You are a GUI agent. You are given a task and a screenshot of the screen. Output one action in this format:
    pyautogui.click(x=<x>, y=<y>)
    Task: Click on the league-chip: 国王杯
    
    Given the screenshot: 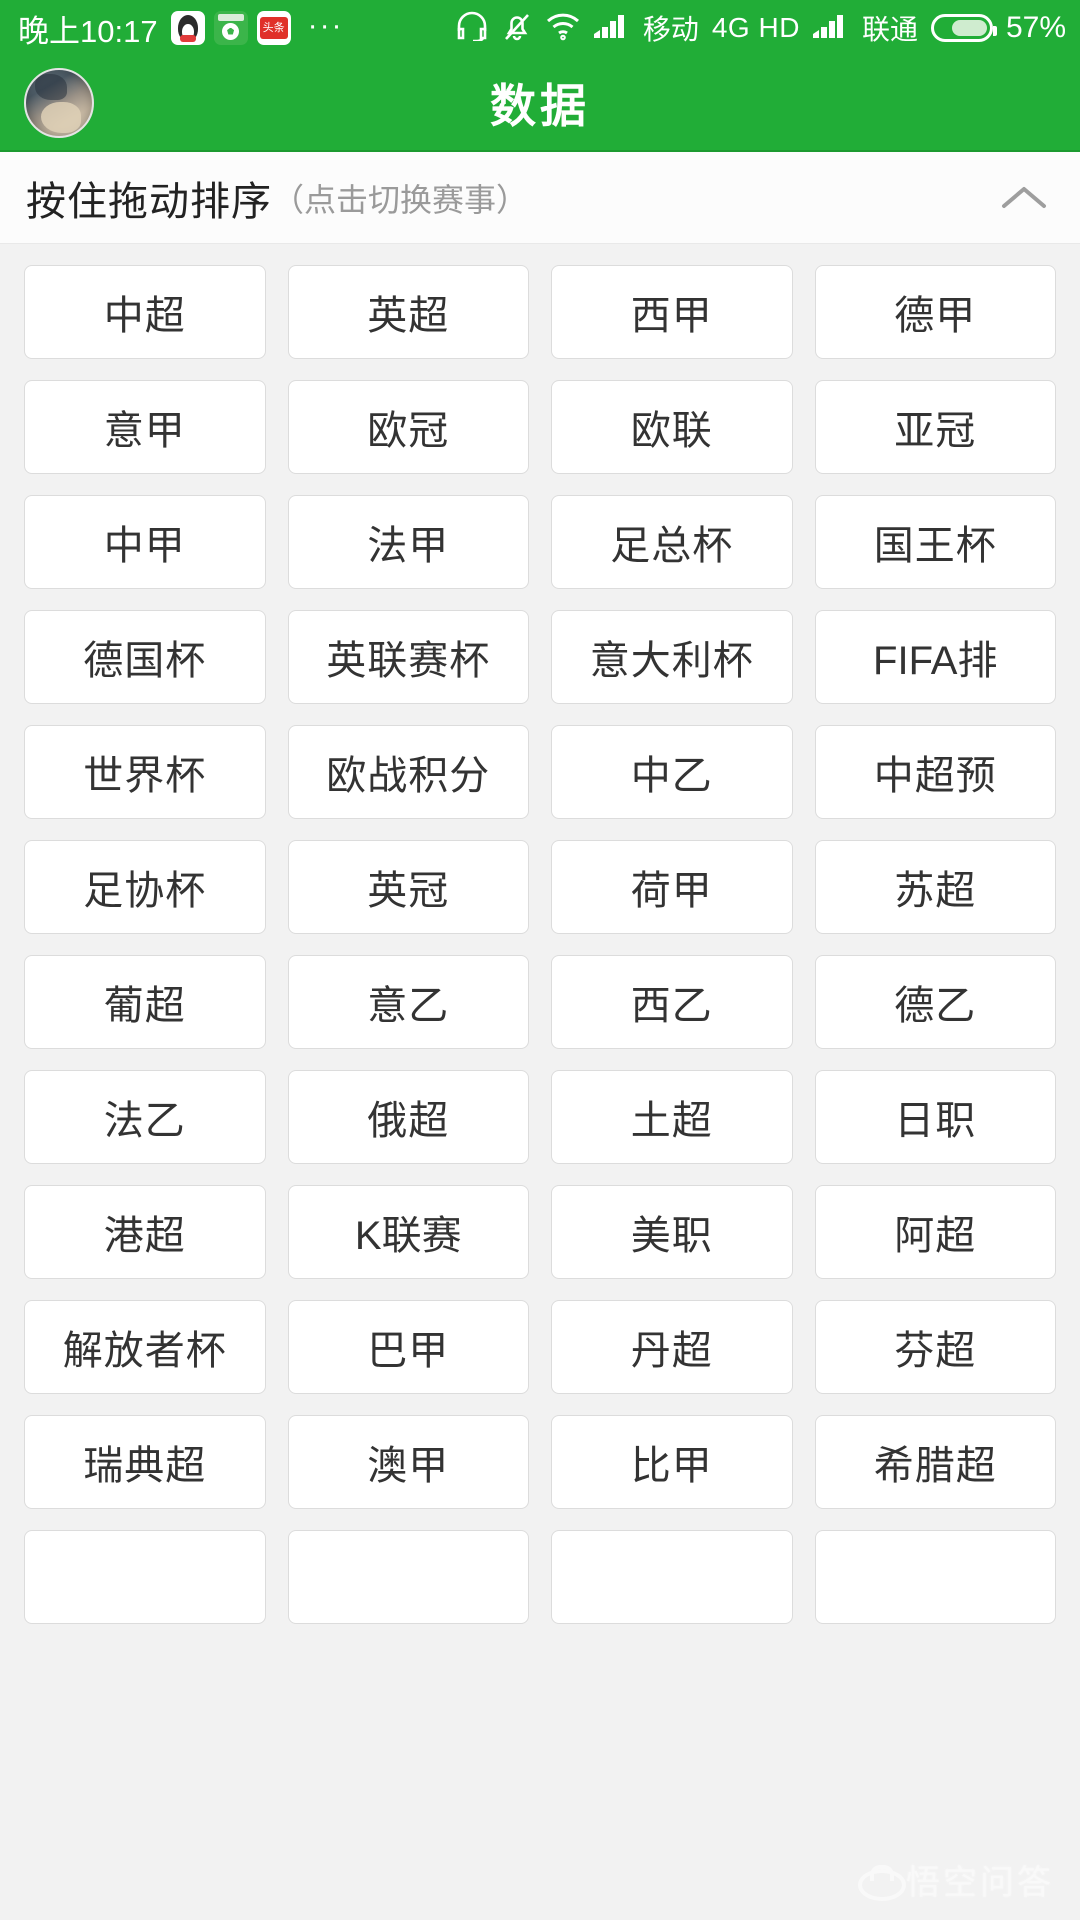 What is the action you would take?
    pyautogui.click(x=935, y=542)
    